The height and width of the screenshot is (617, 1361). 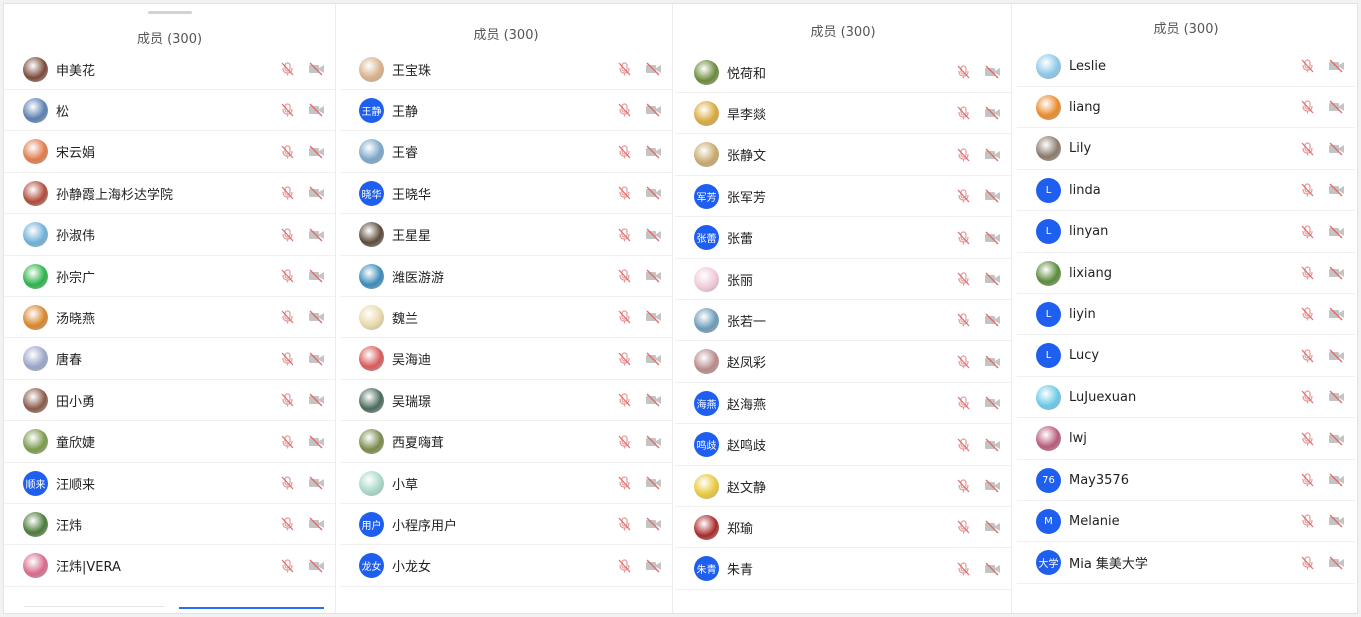 What do you see at coordinates (1186, 149) in the screenshot?
I see `member-row: Lily` at bounding box center [1186, 149].